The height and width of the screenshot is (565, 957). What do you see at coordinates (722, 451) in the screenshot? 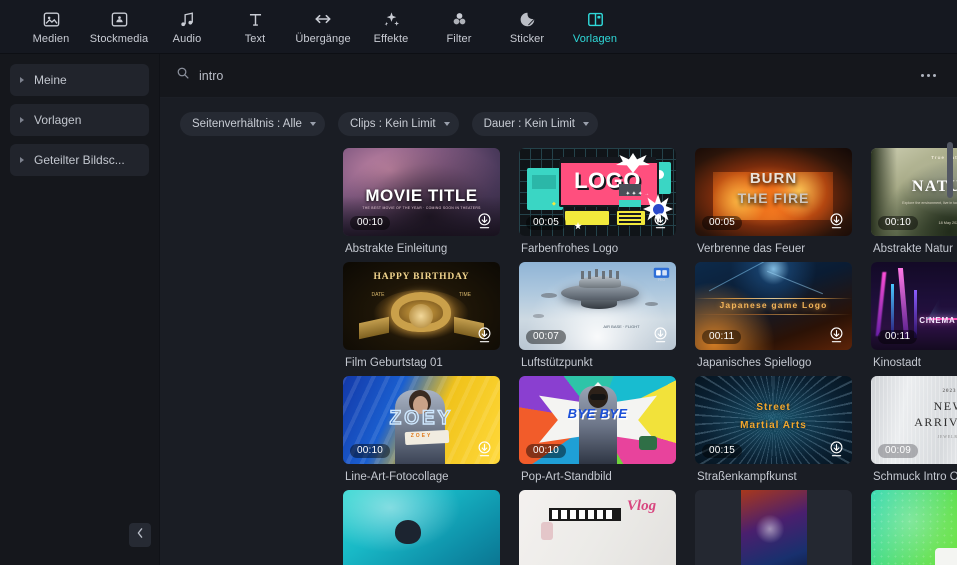
I see `duration-badge: 00:15` at bounding box center [722, 451].